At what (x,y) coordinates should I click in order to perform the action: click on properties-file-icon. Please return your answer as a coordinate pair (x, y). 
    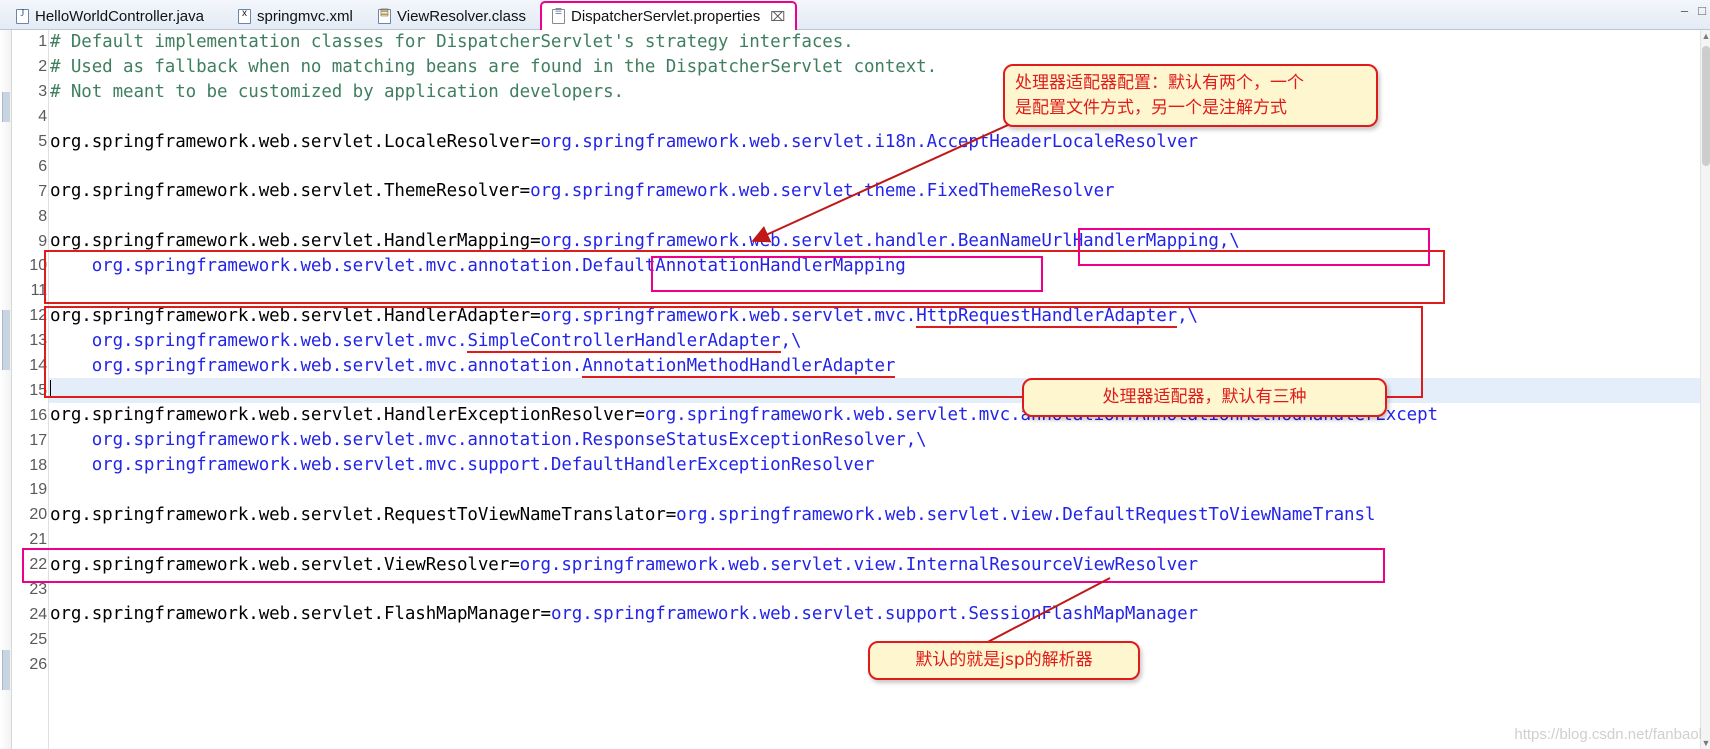
    Looking at the image, I should click on (558, 15).